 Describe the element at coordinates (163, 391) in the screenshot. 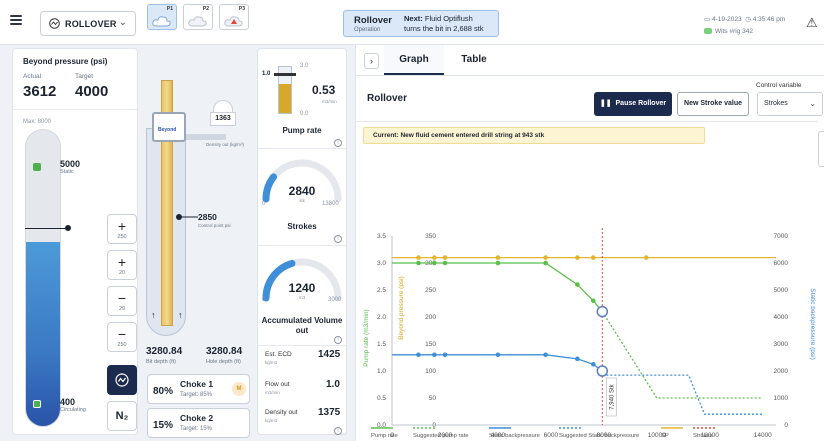

I see `choke-1-percent: 80%` at that location.